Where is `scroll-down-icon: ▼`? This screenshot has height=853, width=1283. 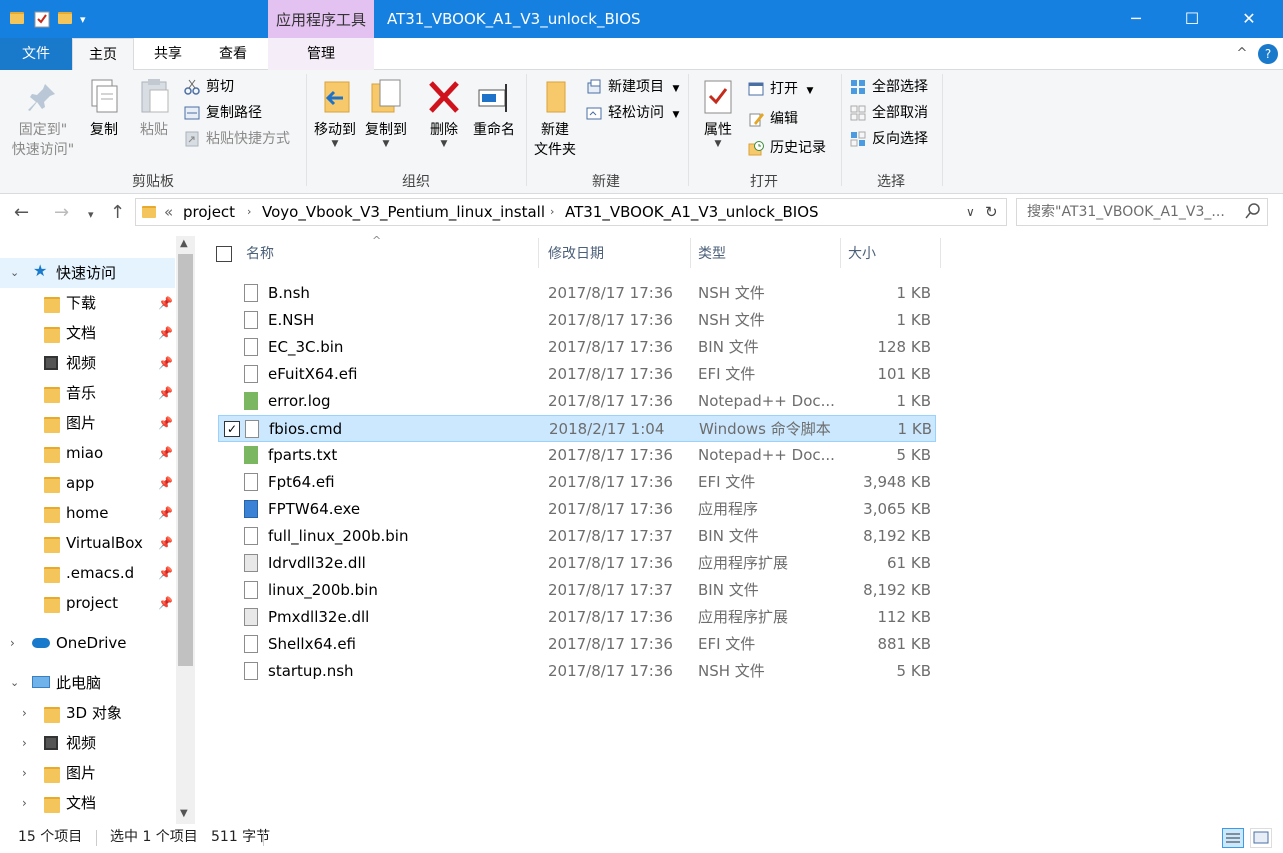
scroll-down-icon: ▼ is located at coordinates (184, 813).